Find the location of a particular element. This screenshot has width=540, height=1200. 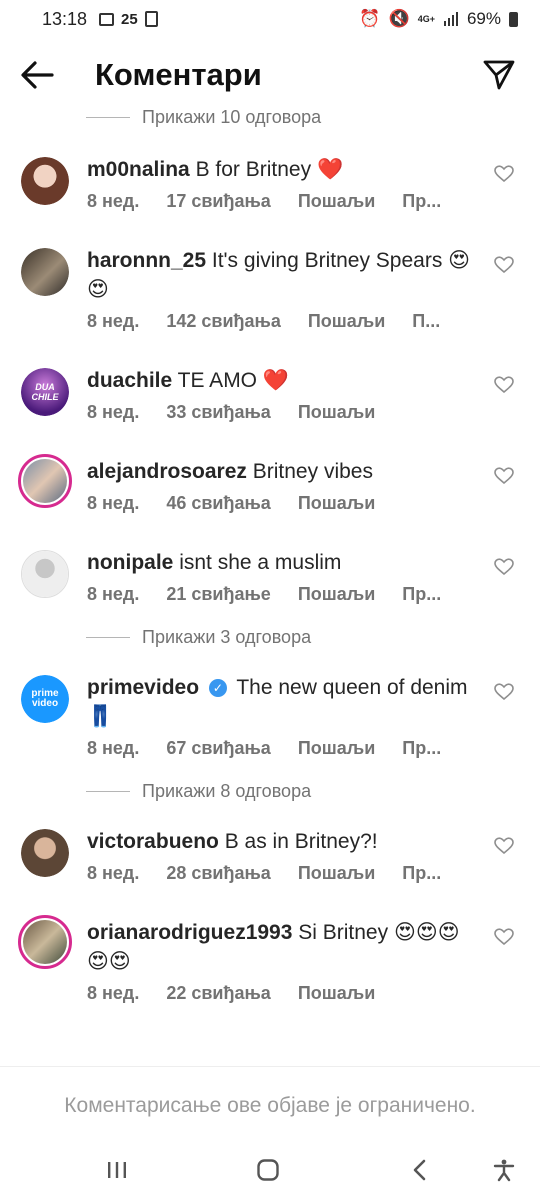

comment-meta: 8 нед. 46 свиђања Пошаљи is located at coordinates (283, 503).